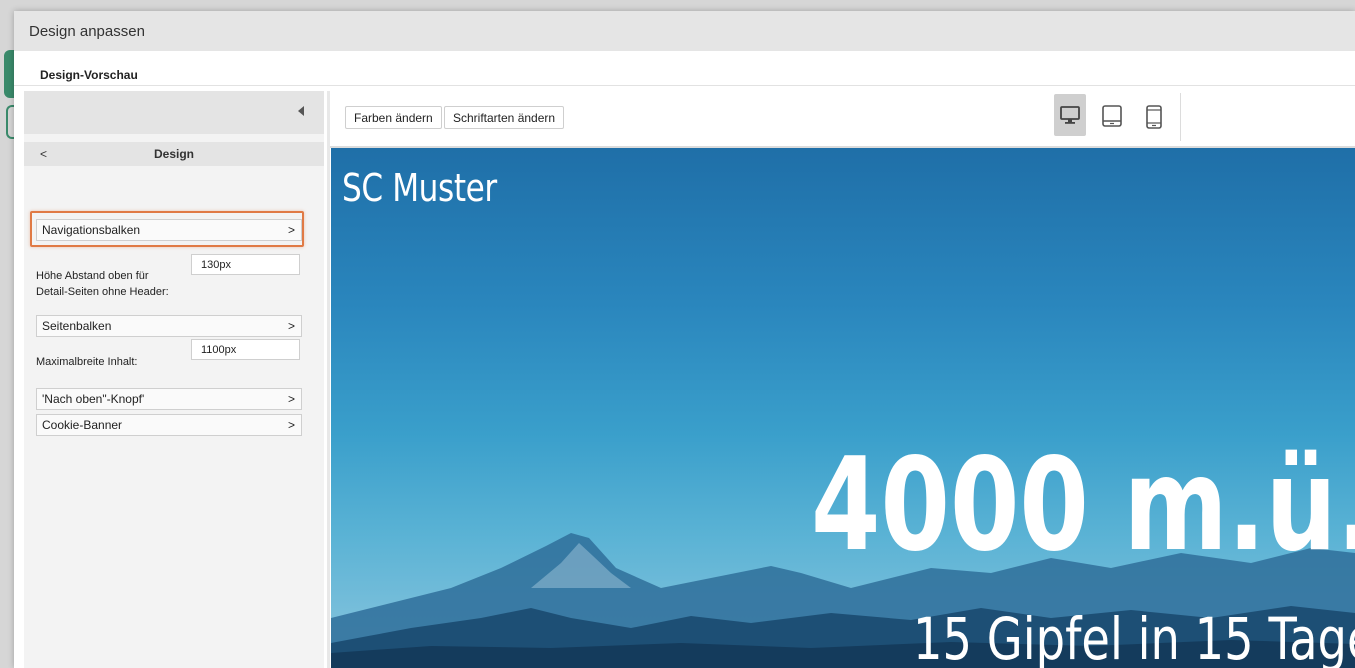  I want to click on collapse-arrow-icon, so click(301, 111).